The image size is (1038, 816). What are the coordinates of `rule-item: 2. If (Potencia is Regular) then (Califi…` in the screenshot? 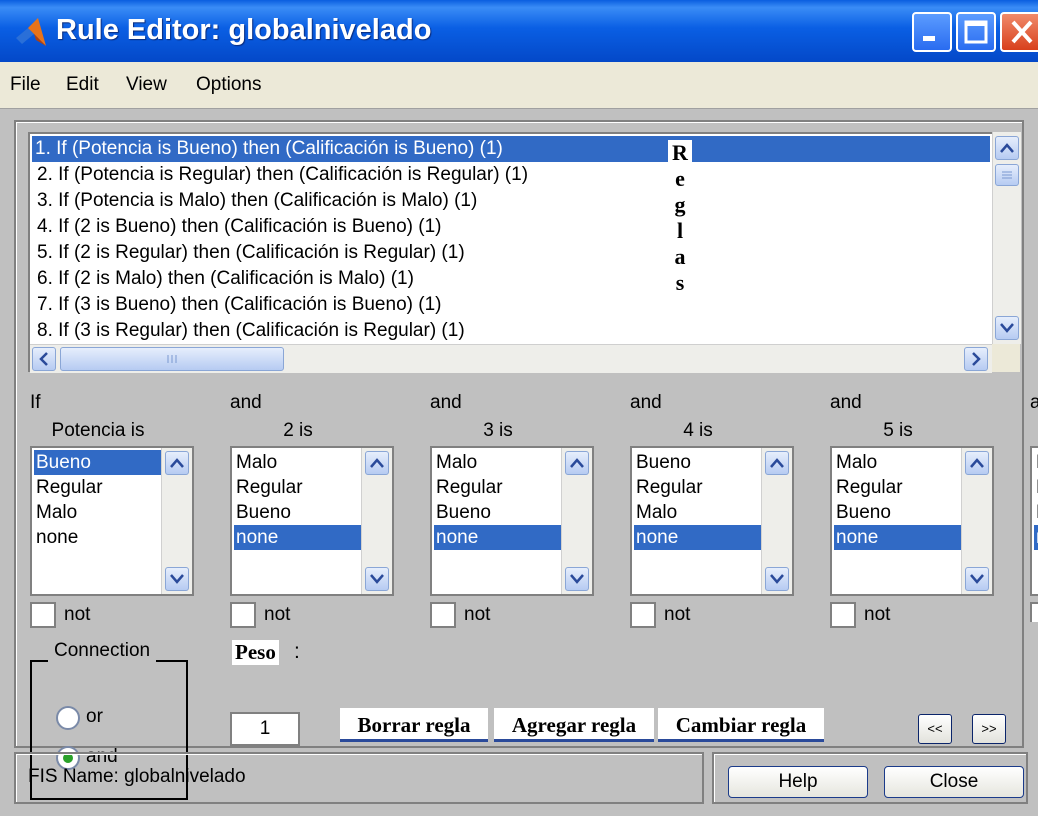 It's located at (514, 175).